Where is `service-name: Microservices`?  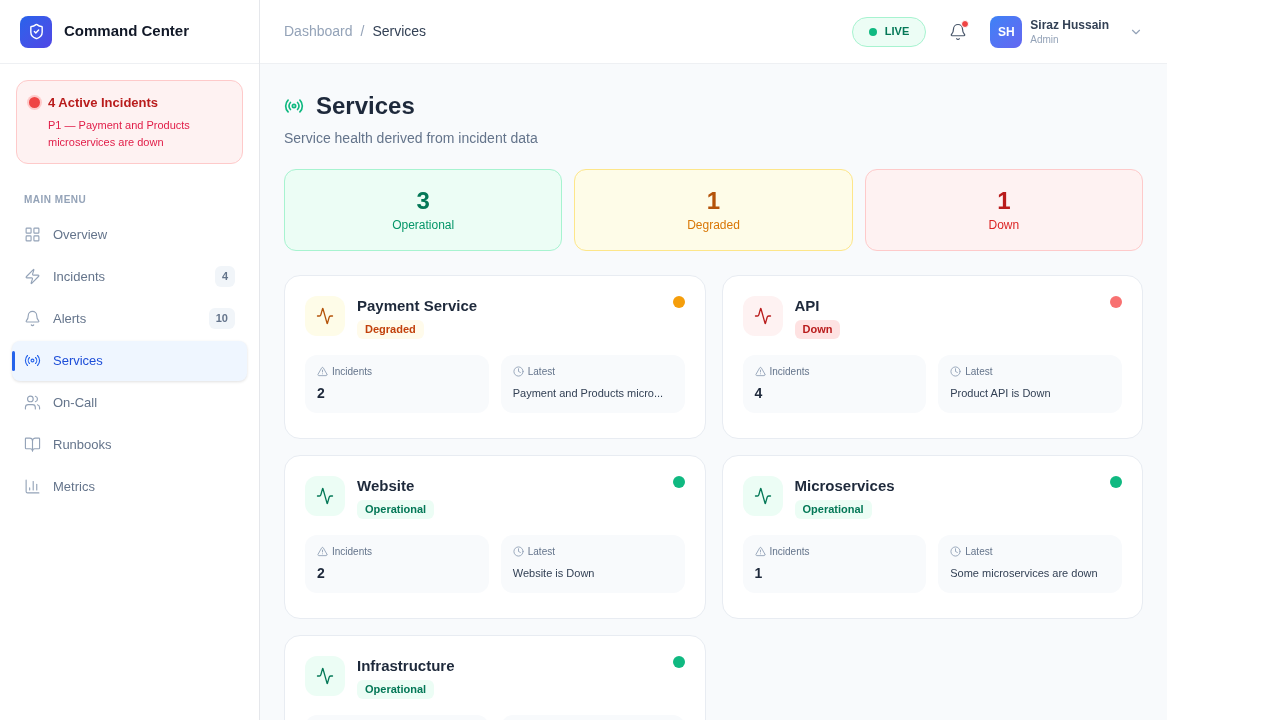 service-name: Microservices is located at coordinates (844, 486).